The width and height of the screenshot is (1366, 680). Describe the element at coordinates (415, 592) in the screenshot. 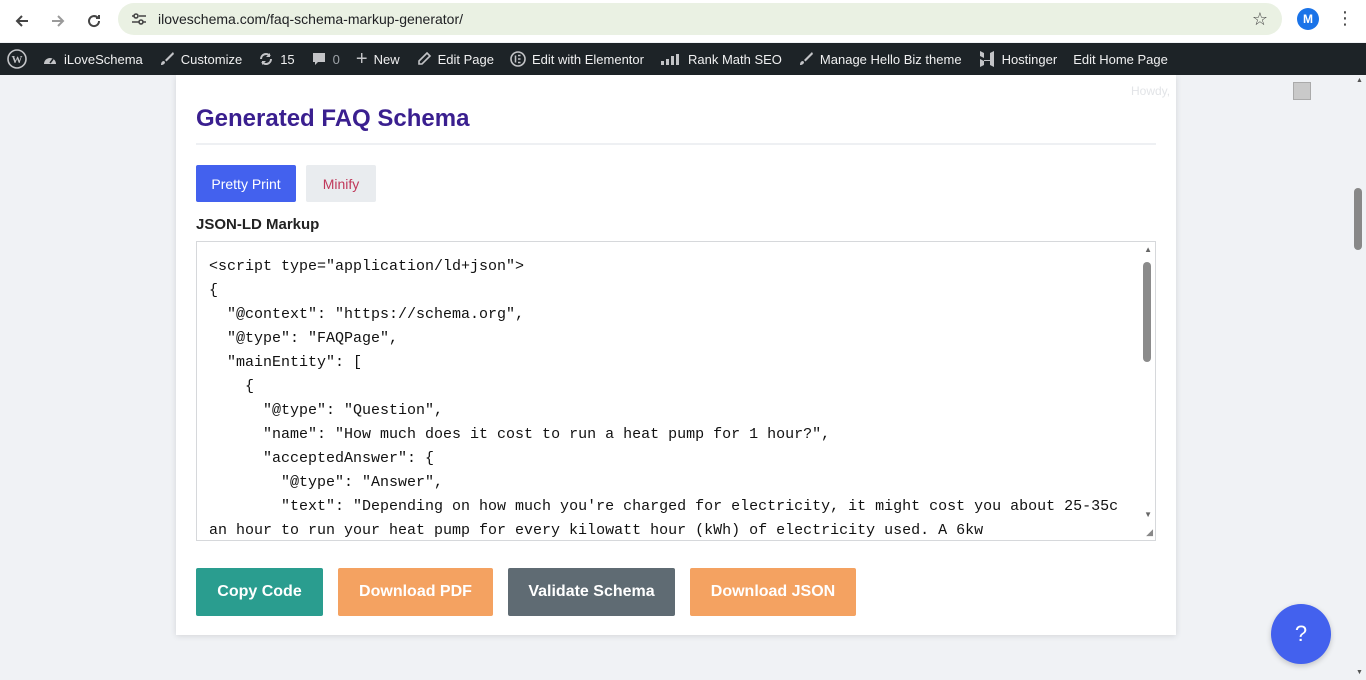

I see `download-pdf-button: Download PDF` at that location.